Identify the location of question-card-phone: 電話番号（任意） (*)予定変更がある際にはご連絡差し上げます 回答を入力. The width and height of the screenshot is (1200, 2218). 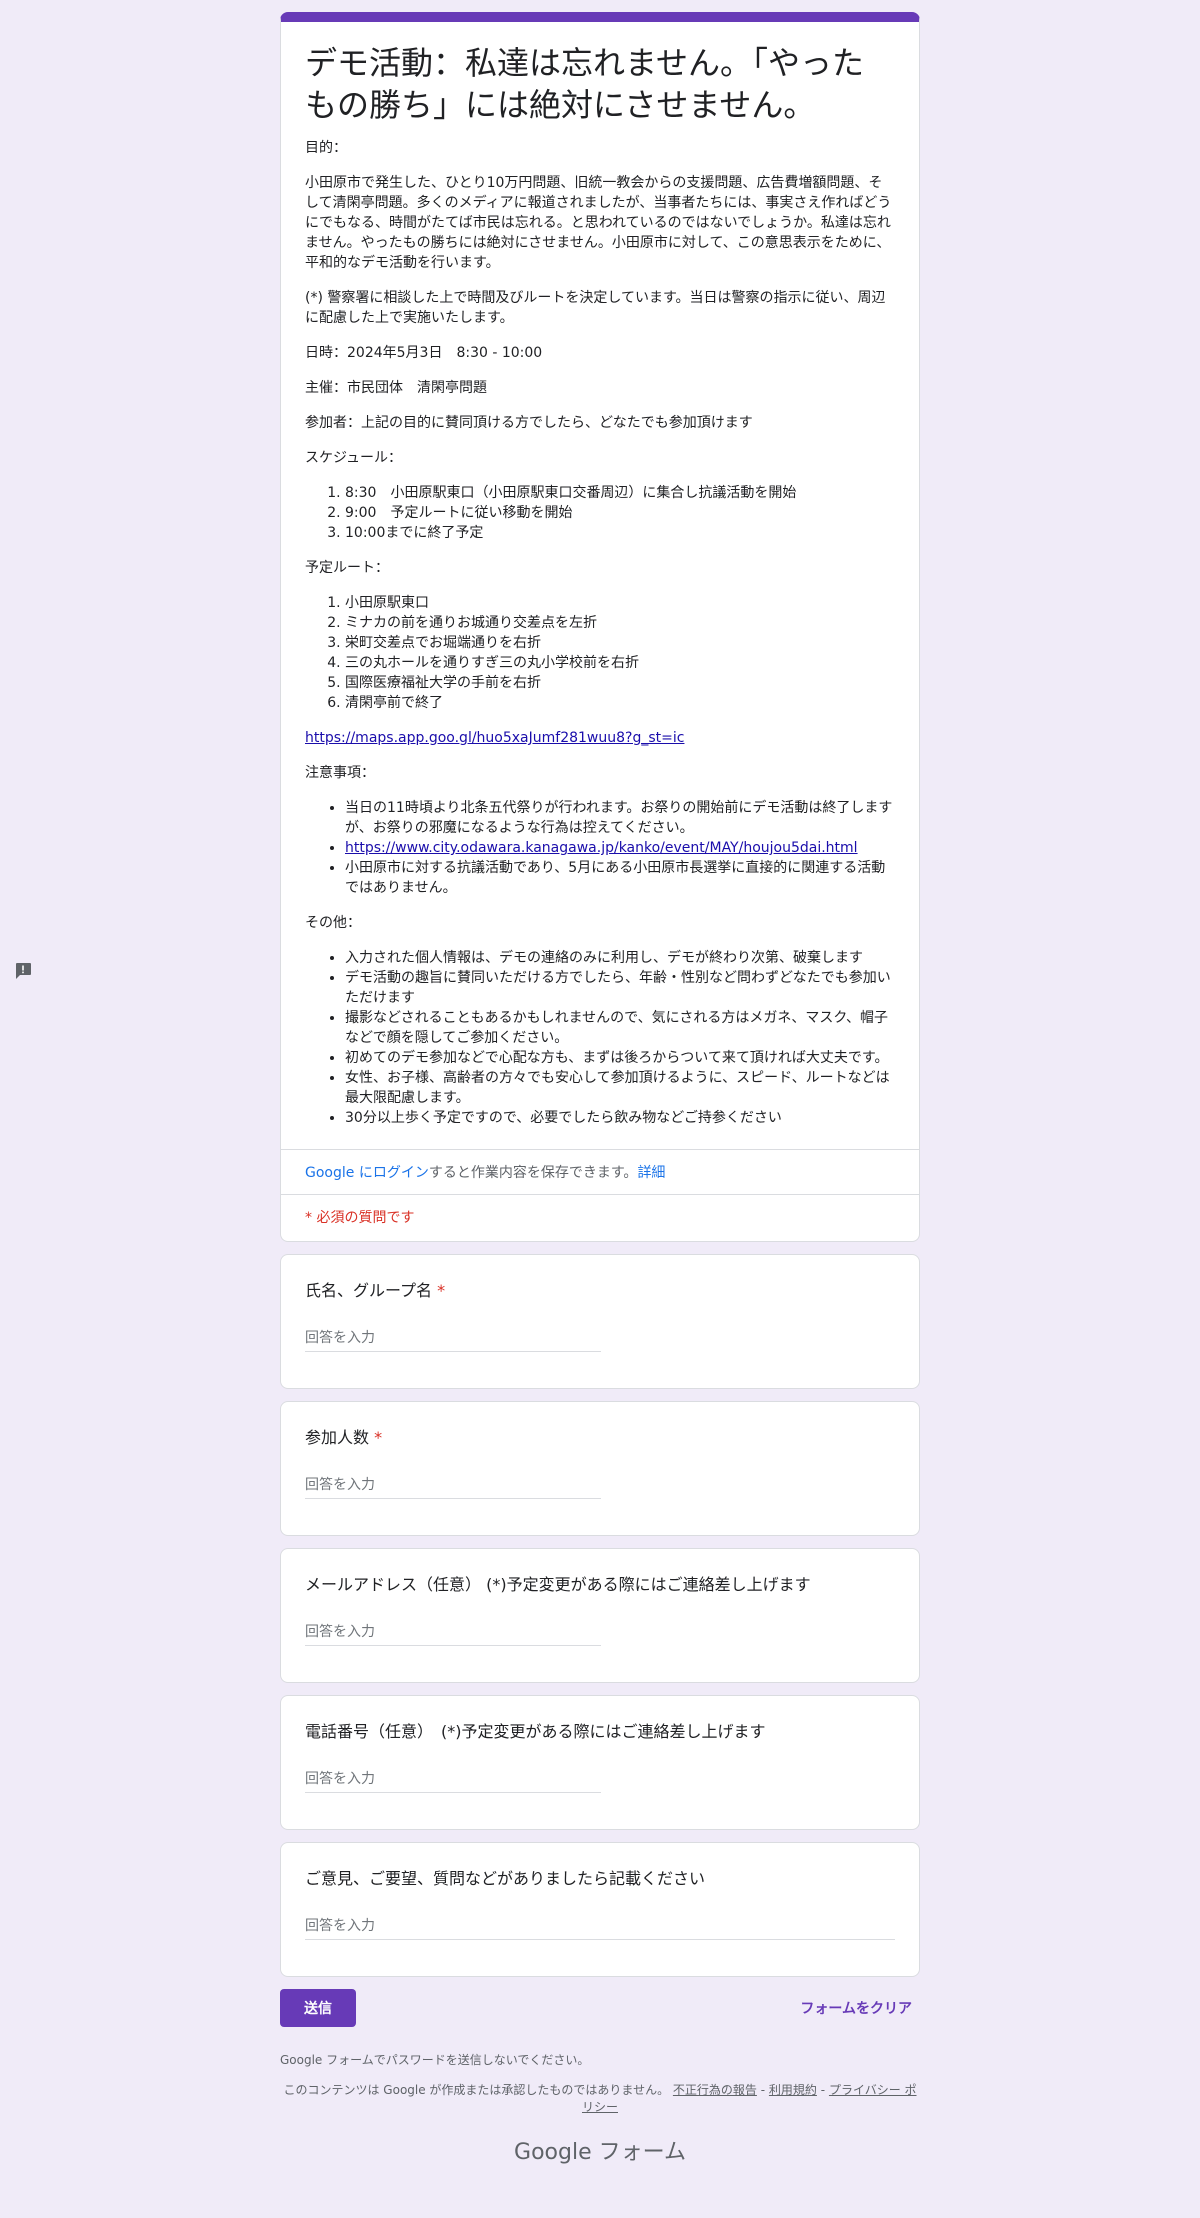
(600, 1762).